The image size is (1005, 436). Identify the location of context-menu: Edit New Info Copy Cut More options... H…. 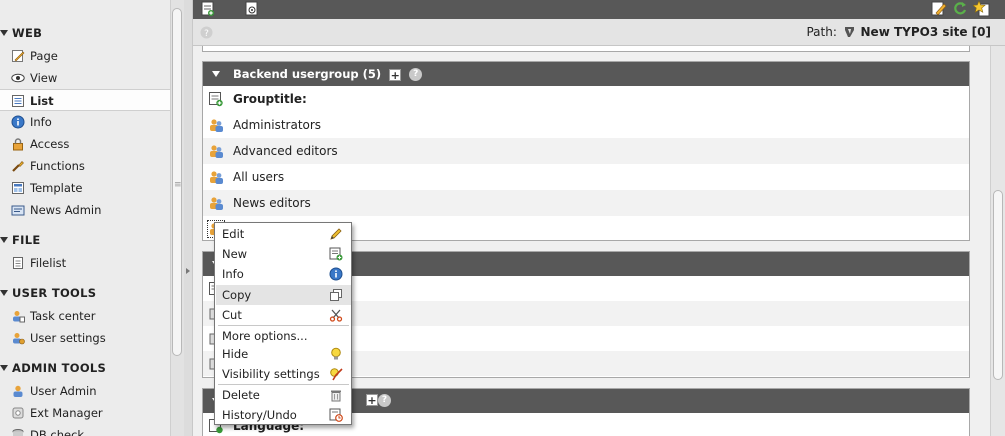
(283, 323).